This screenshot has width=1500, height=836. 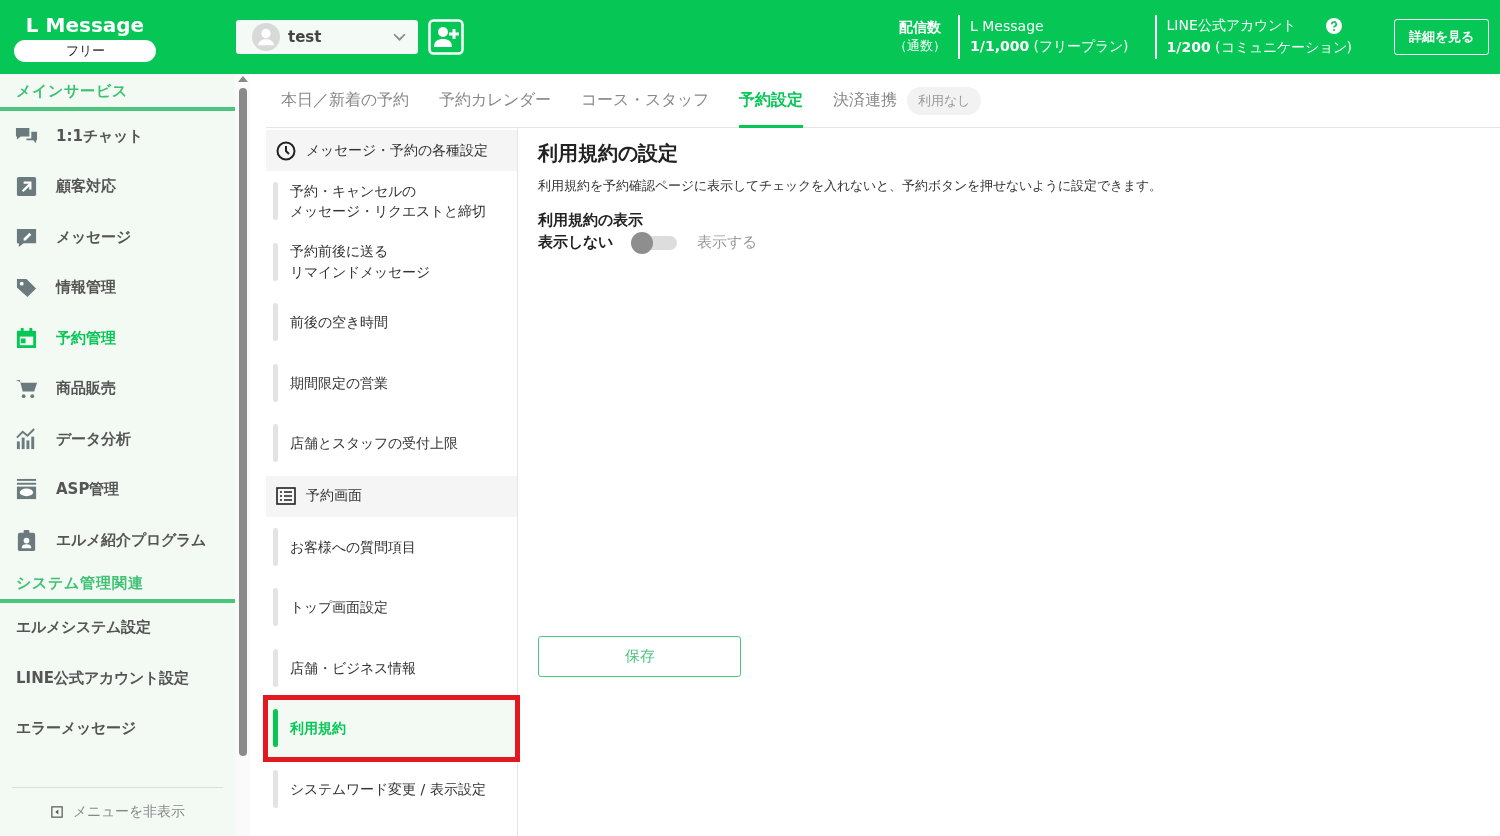 I want to click on clock-icon, so click(x=286, y=150).